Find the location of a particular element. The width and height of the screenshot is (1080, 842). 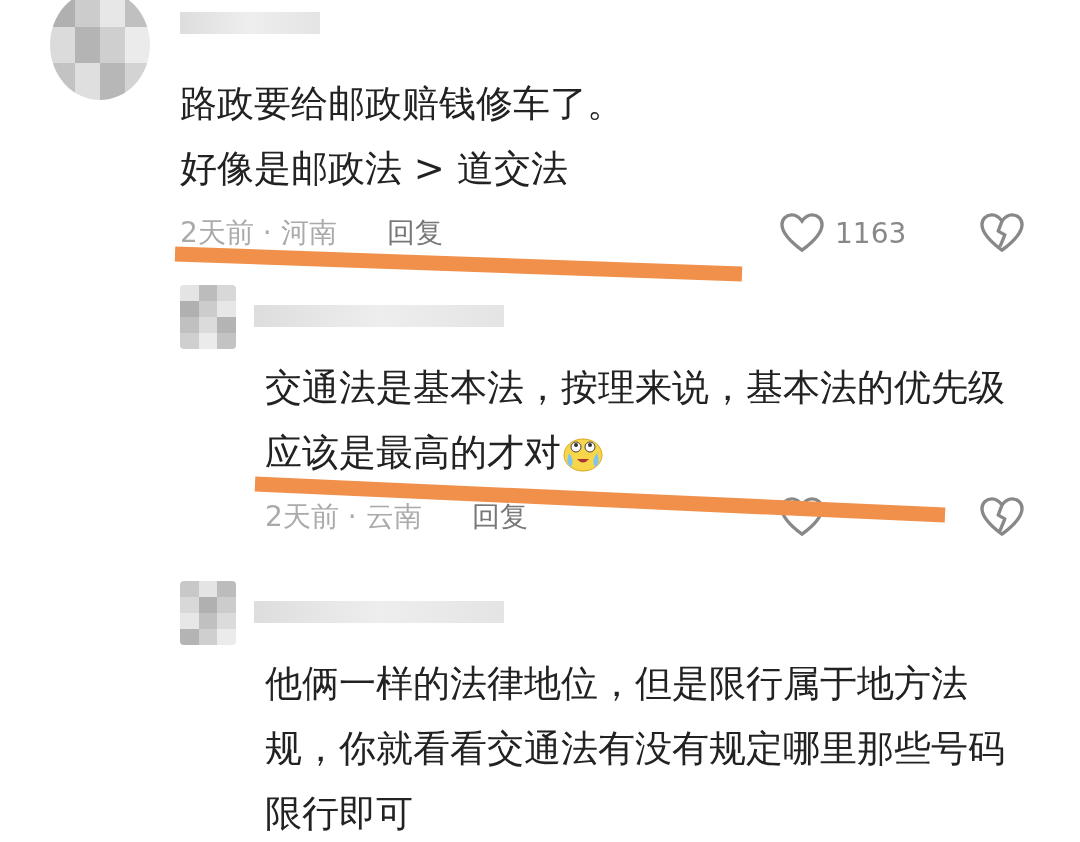

like-count: 1163 is located at coordinates (871, 233).